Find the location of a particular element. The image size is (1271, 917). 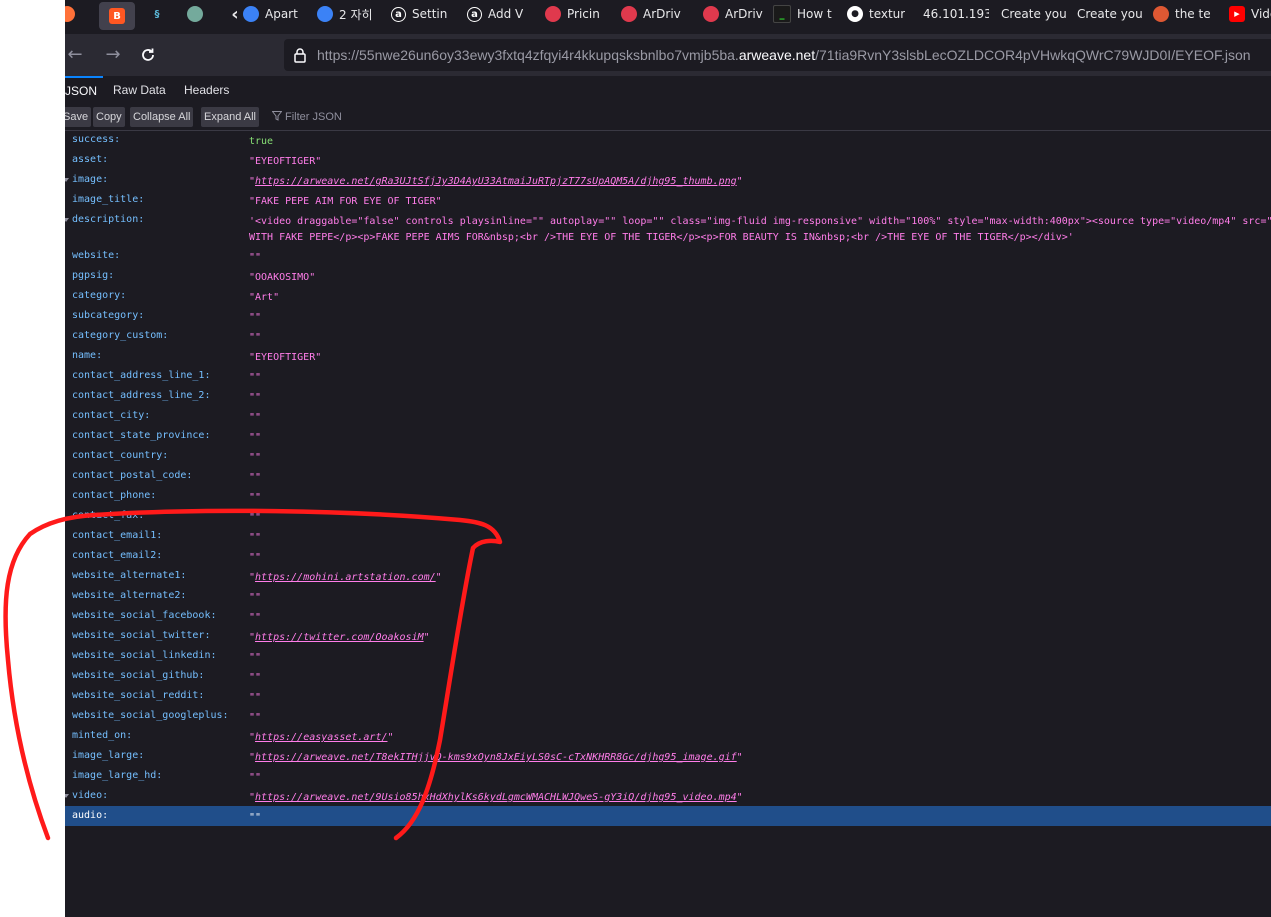

json-row: website_social_github: "" is located at coordinates (668, 676).